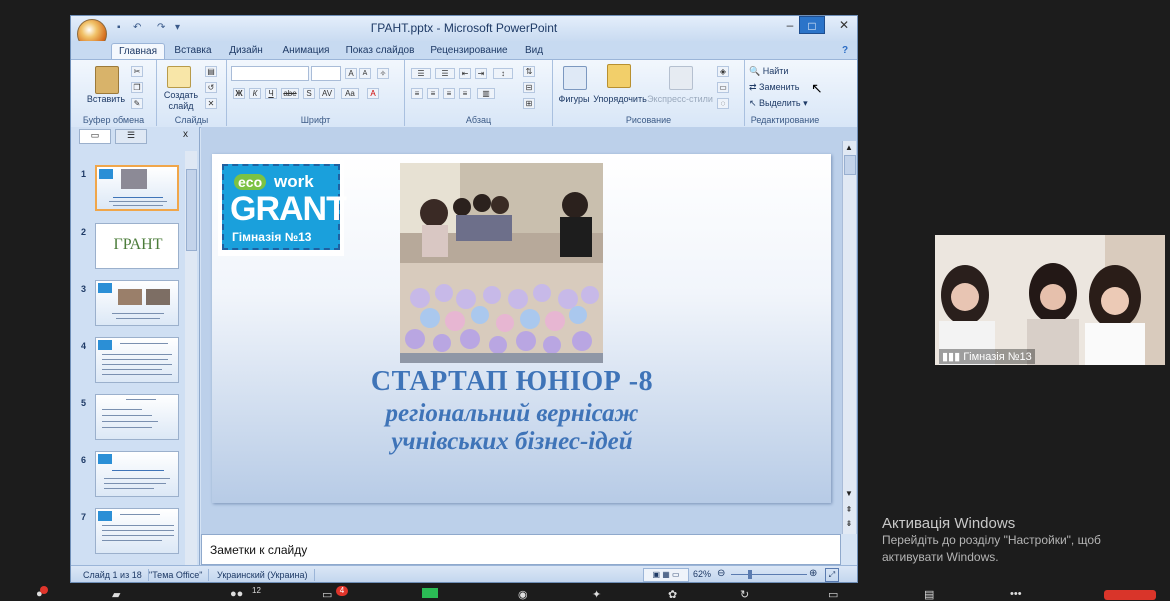 This screenshot has width=1170, height=601. What do you see at coordinates (676, 594) in the screenshot?
I see `apps-icon: ✿` at bounding box center [676, 594].